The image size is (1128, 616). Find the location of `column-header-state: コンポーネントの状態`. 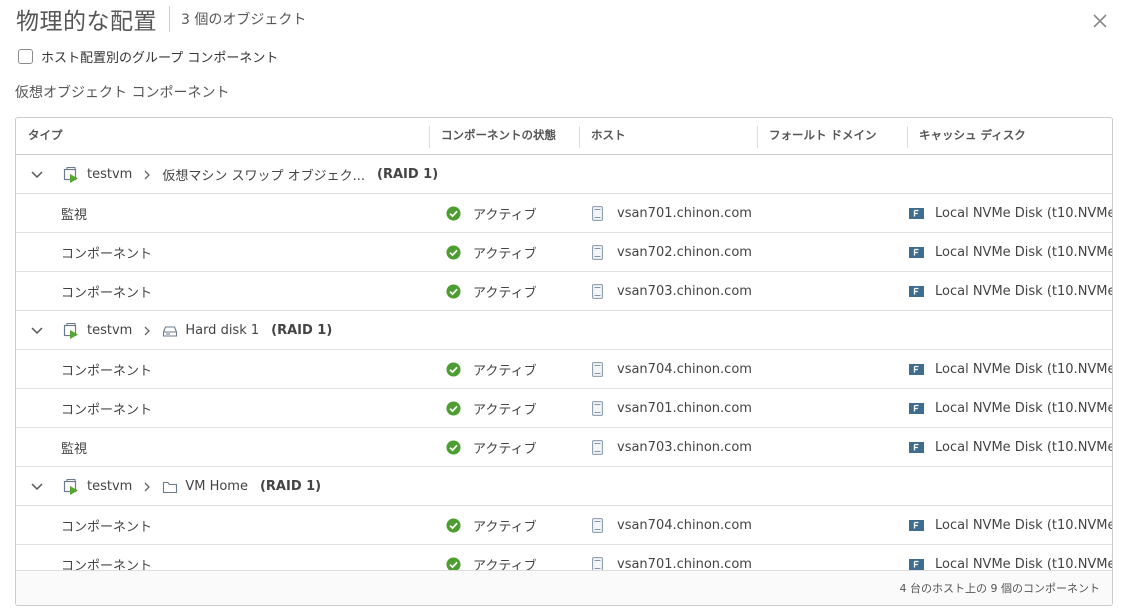

column-header-state: コンポーネントの状態 is located at coordinates (492, 136).